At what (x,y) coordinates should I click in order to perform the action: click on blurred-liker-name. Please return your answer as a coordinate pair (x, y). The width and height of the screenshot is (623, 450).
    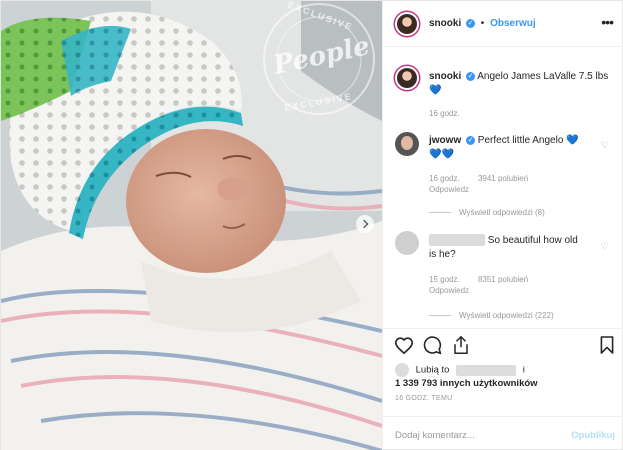
    Looking at the image, I should click on (486, 370).